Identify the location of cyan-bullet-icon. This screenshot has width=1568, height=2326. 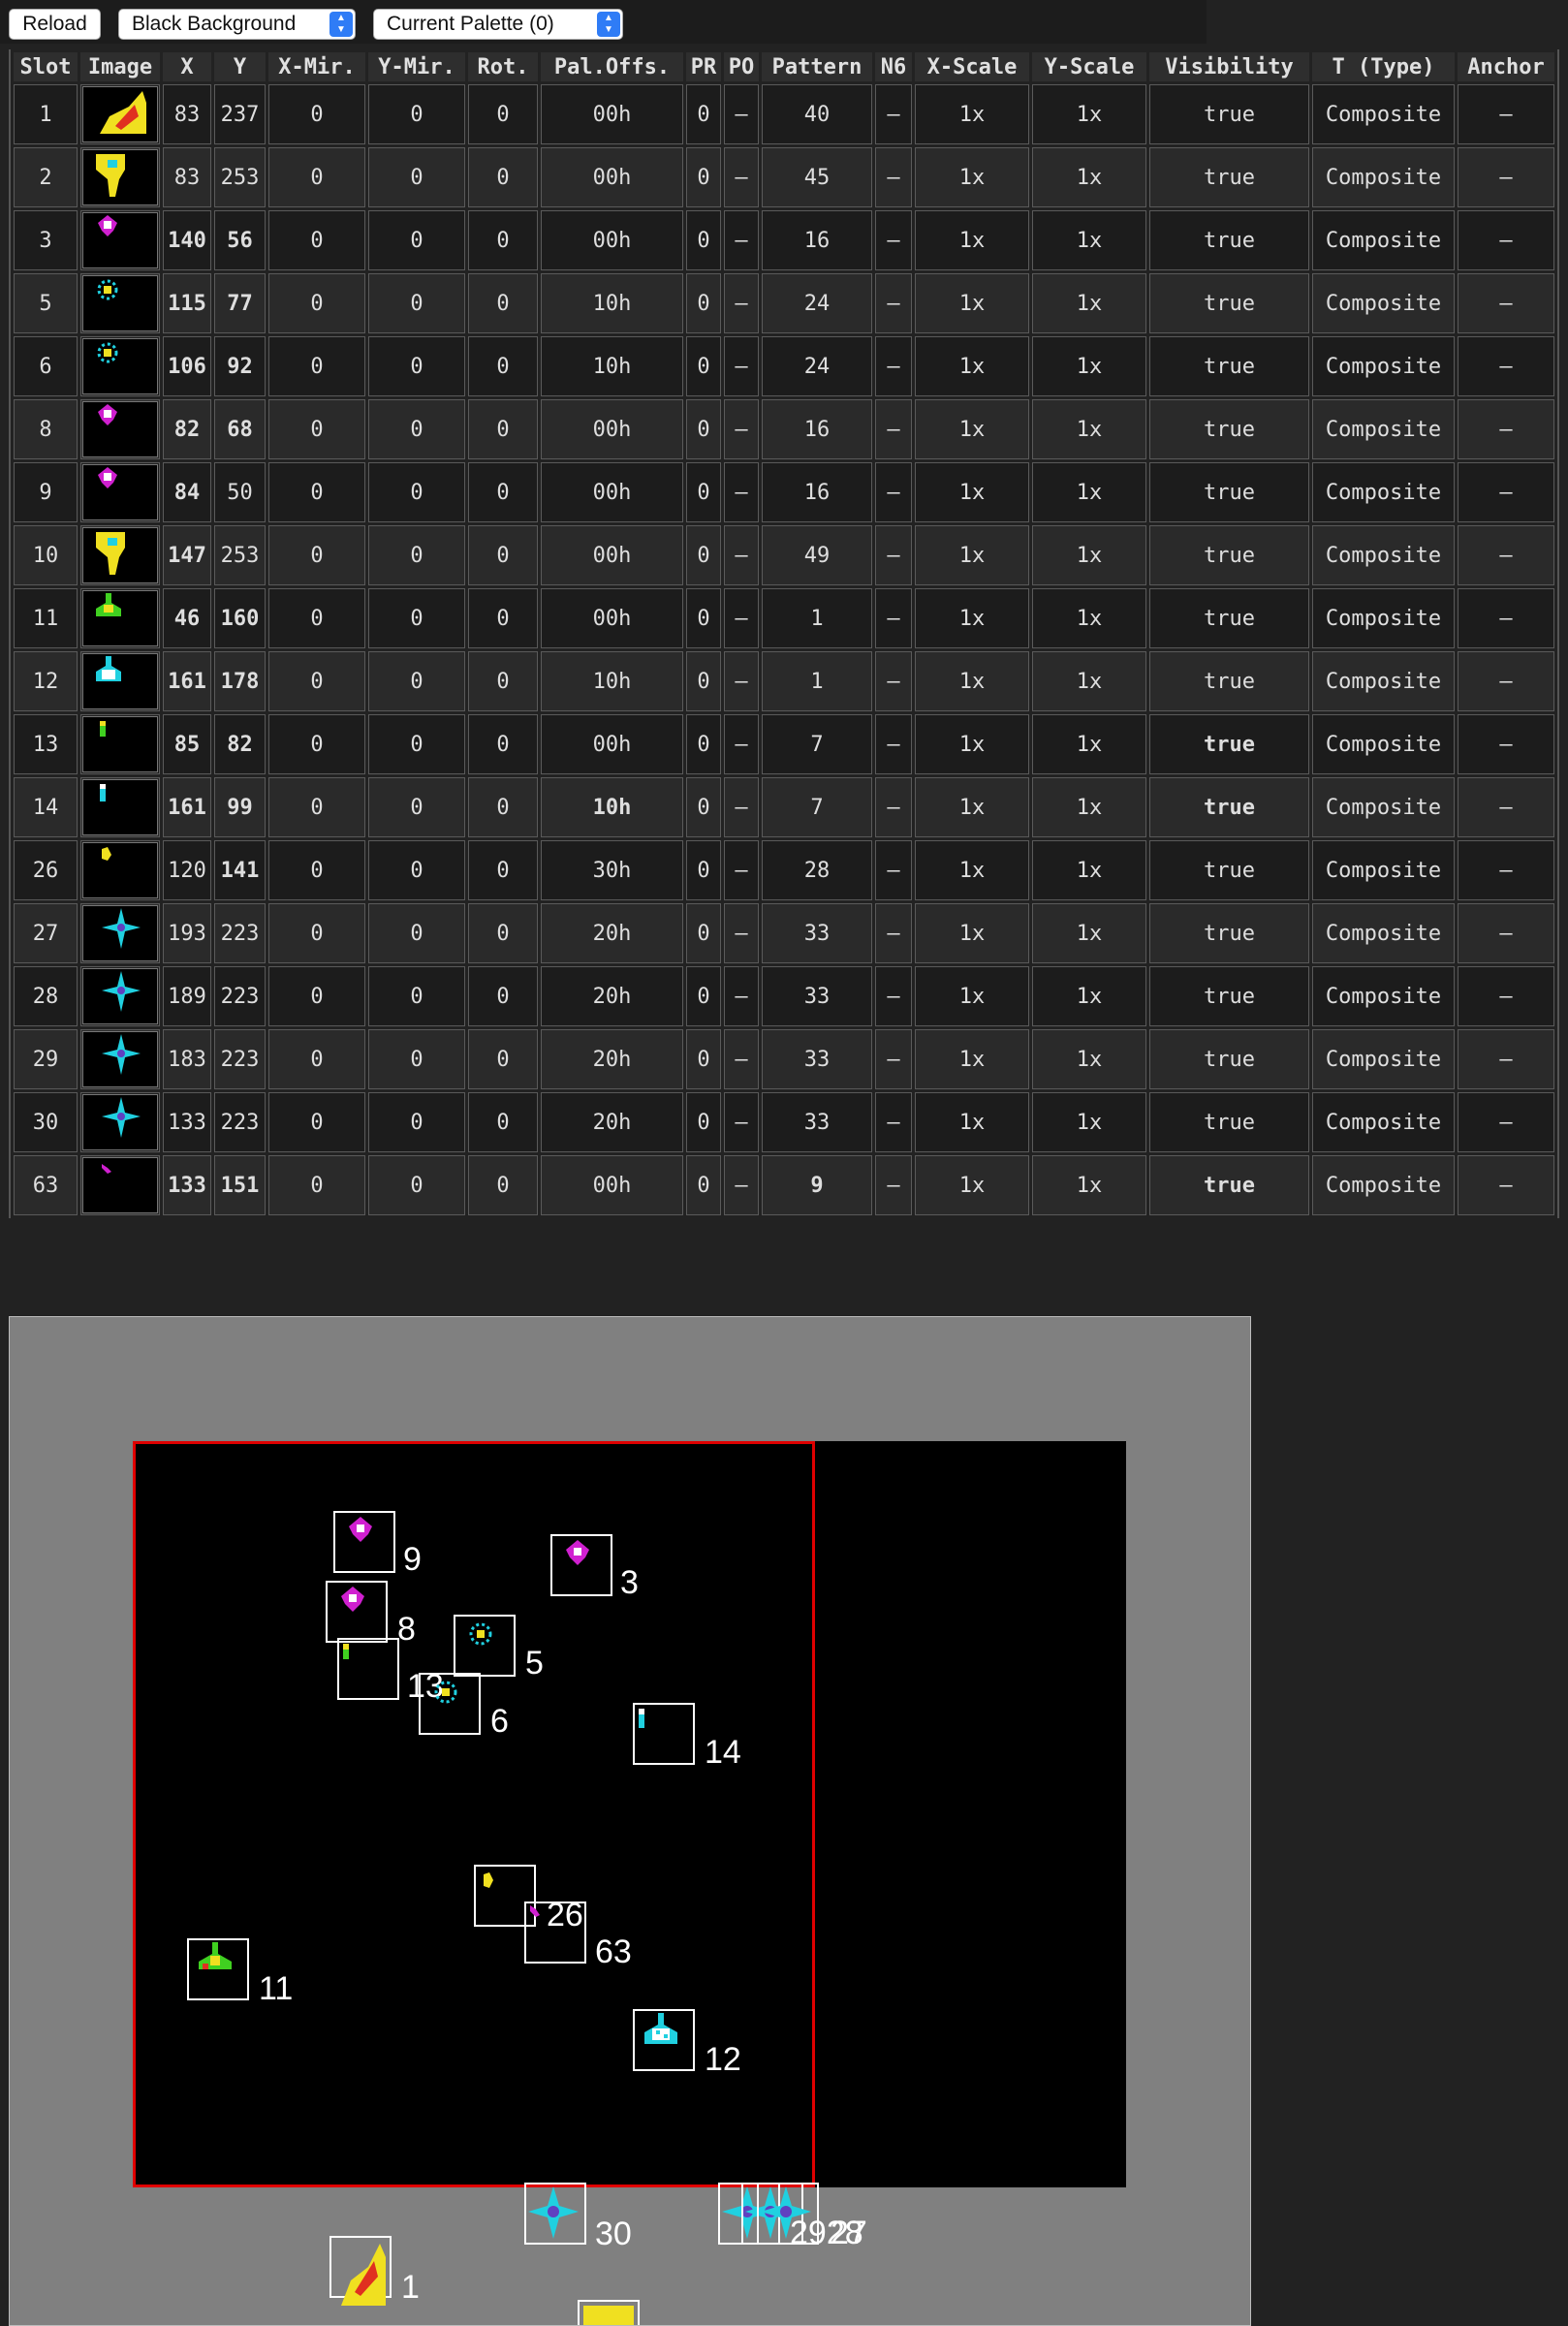
(642, 1718).